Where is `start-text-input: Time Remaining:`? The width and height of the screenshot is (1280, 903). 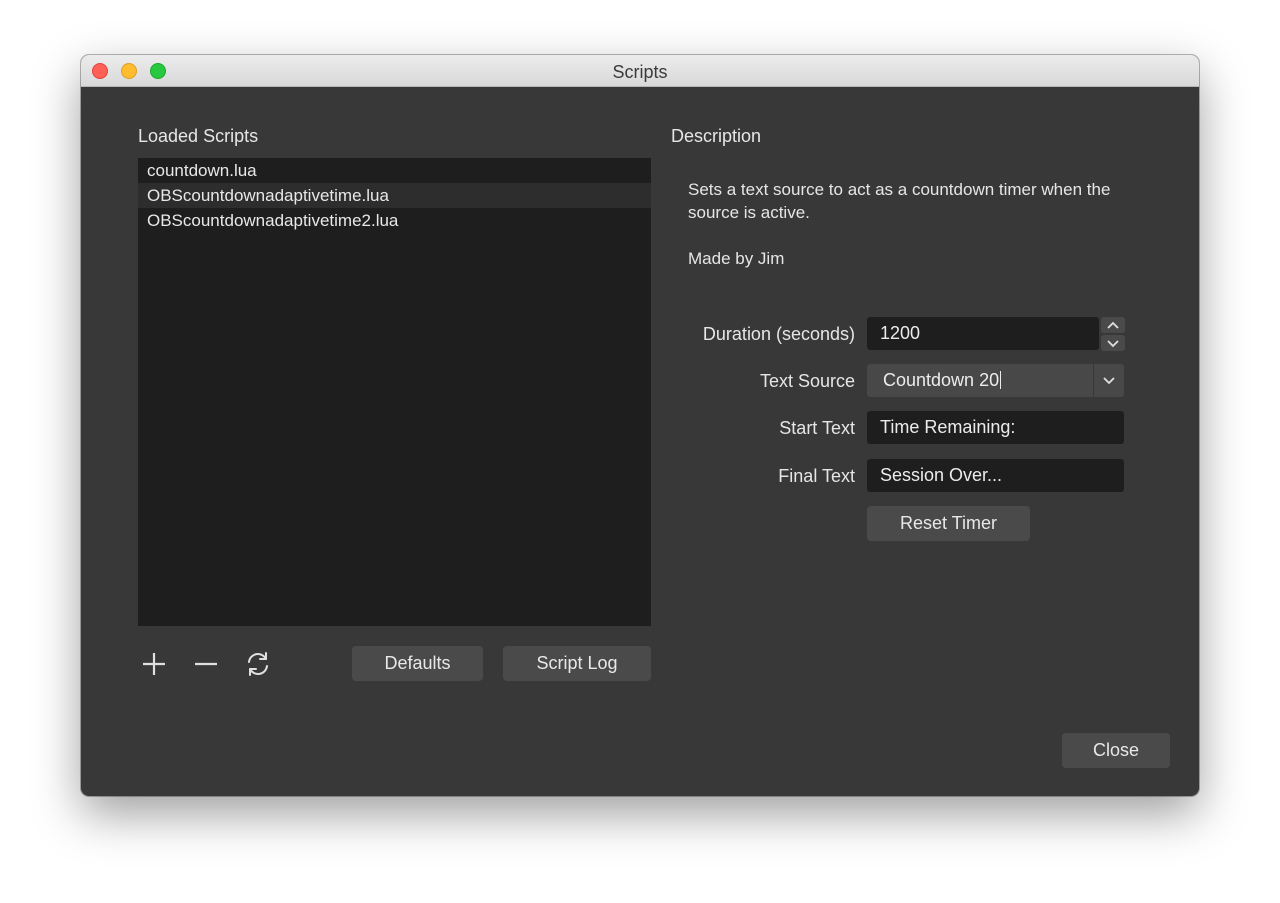
start-text-input: Time Remaining: is located at coordinates (995, 427).